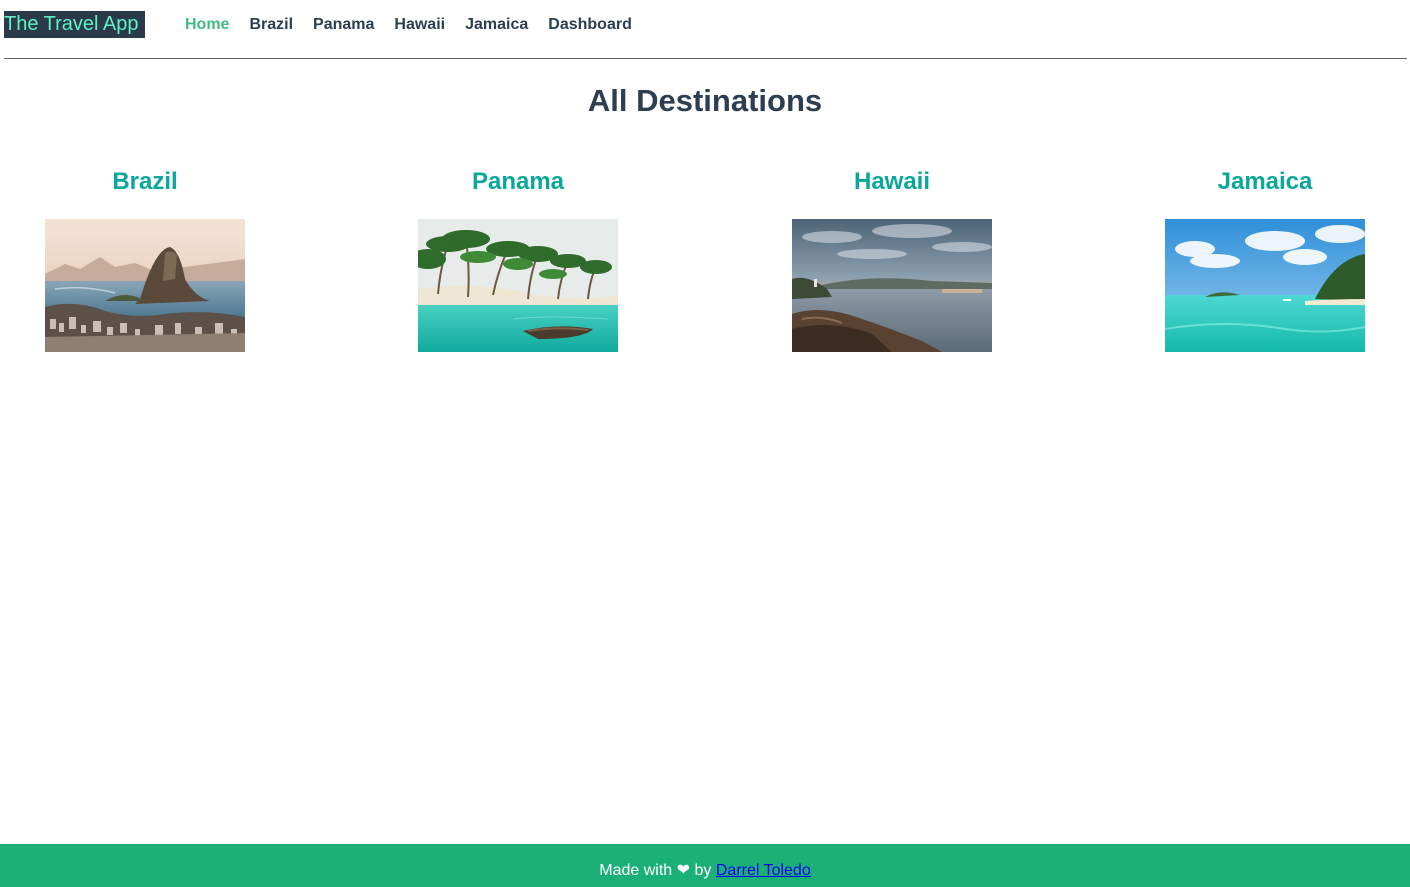  I want to click on palm-beach-canoe-photo, so click(518, 285).